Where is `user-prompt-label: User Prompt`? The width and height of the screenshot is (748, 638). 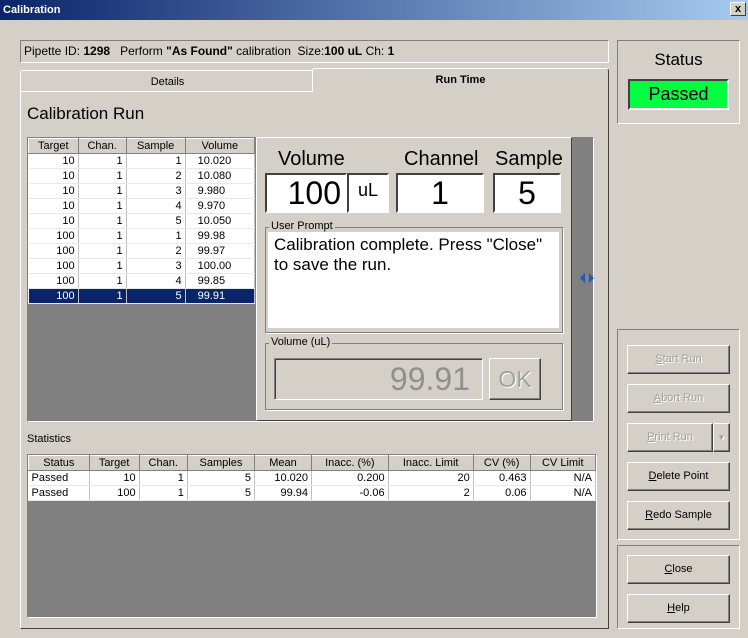 user-prompt-label: User Prompt is located at coordinates (302, 226).